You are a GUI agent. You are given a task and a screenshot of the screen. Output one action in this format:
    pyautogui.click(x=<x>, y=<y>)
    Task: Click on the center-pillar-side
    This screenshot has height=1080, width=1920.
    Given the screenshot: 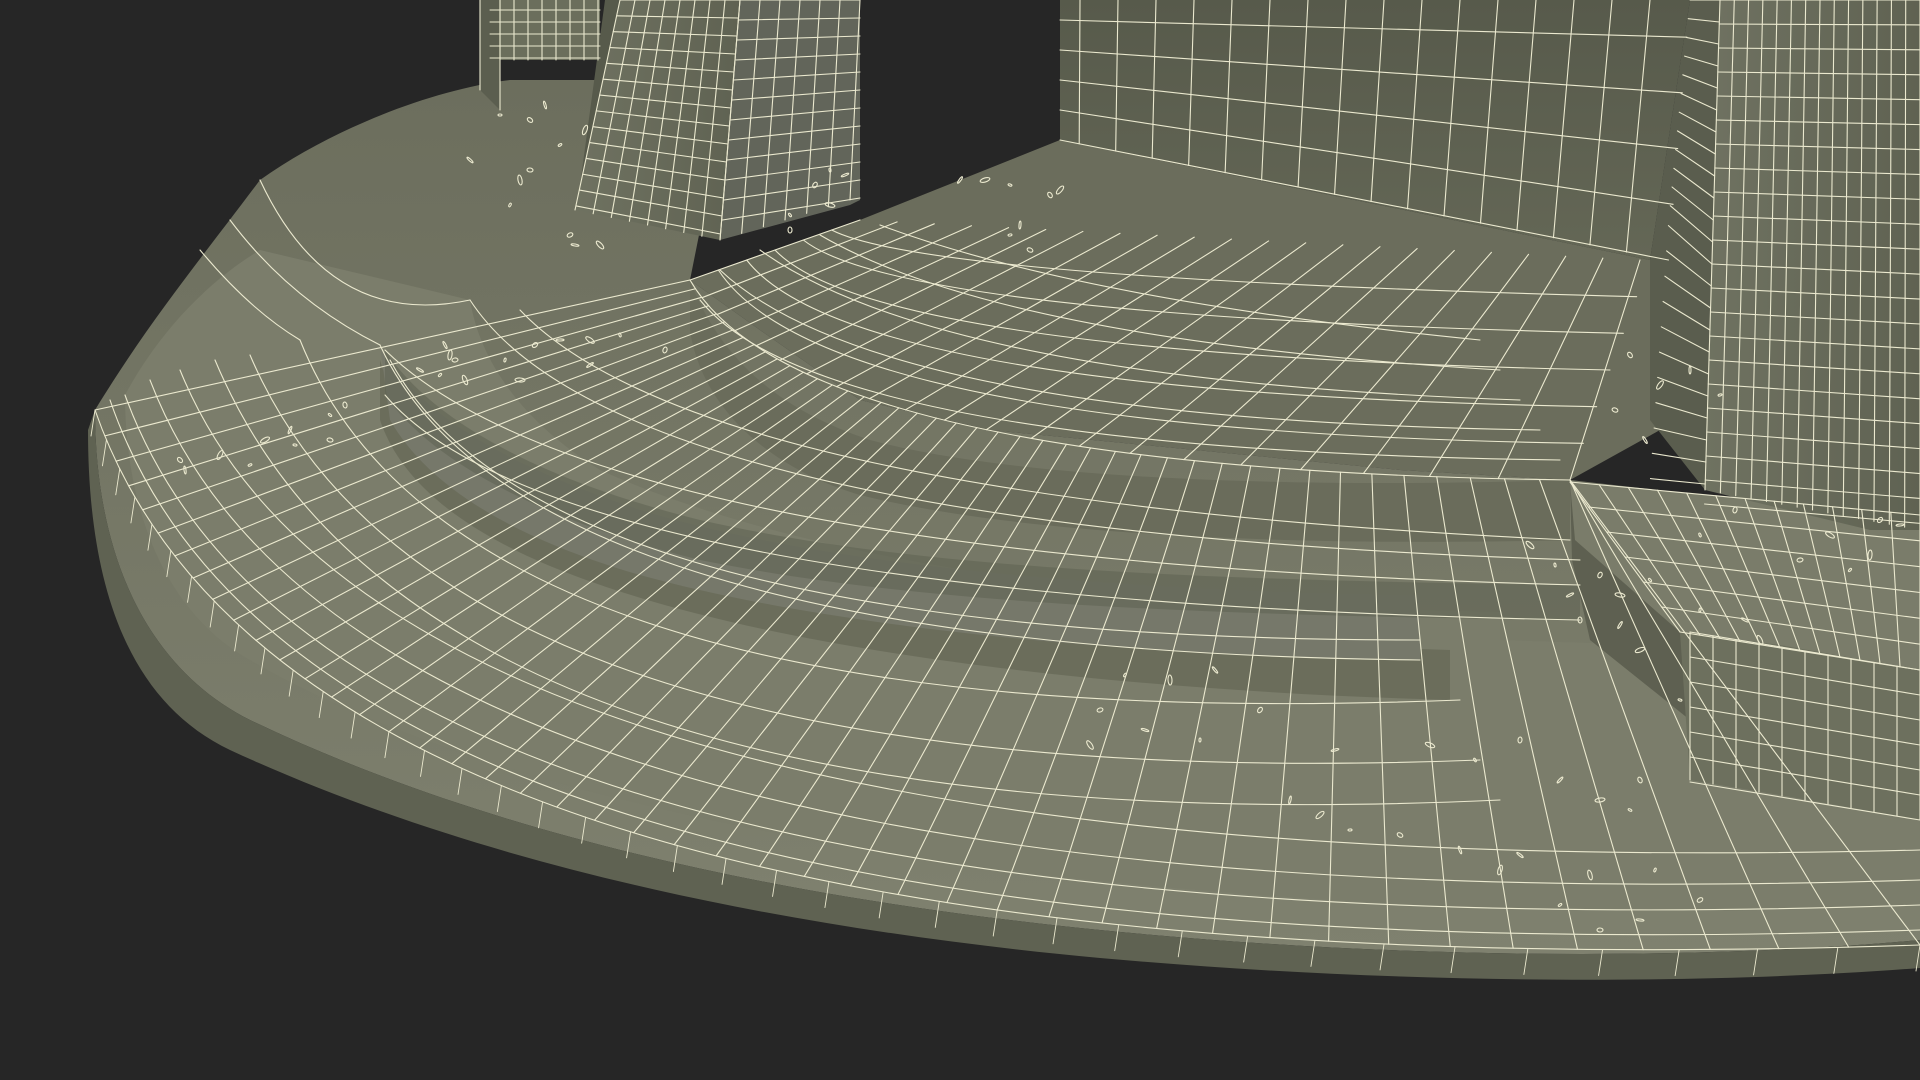 What is the action you would take?
    pyautogui.click(x=790, y=120)
    